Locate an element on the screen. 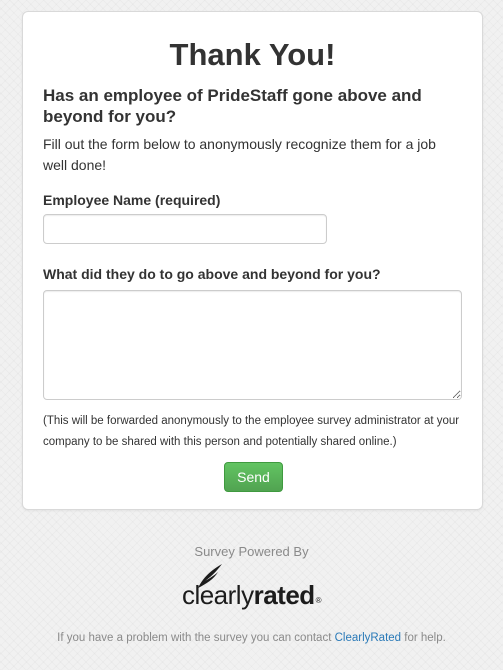  clearlyrated-link: ClearlyRated is located at coordinates (368, 638).